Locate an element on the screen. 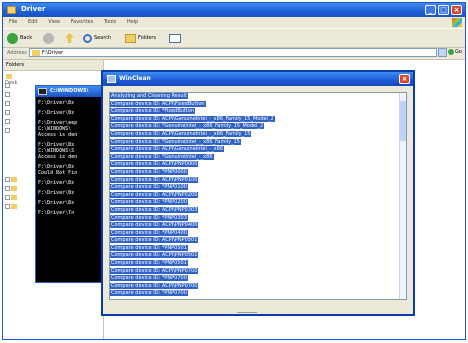 The height and width of the screenshot is (343, 468). winclean-titlebar: WinClean × is located at coordinates (258, 79).